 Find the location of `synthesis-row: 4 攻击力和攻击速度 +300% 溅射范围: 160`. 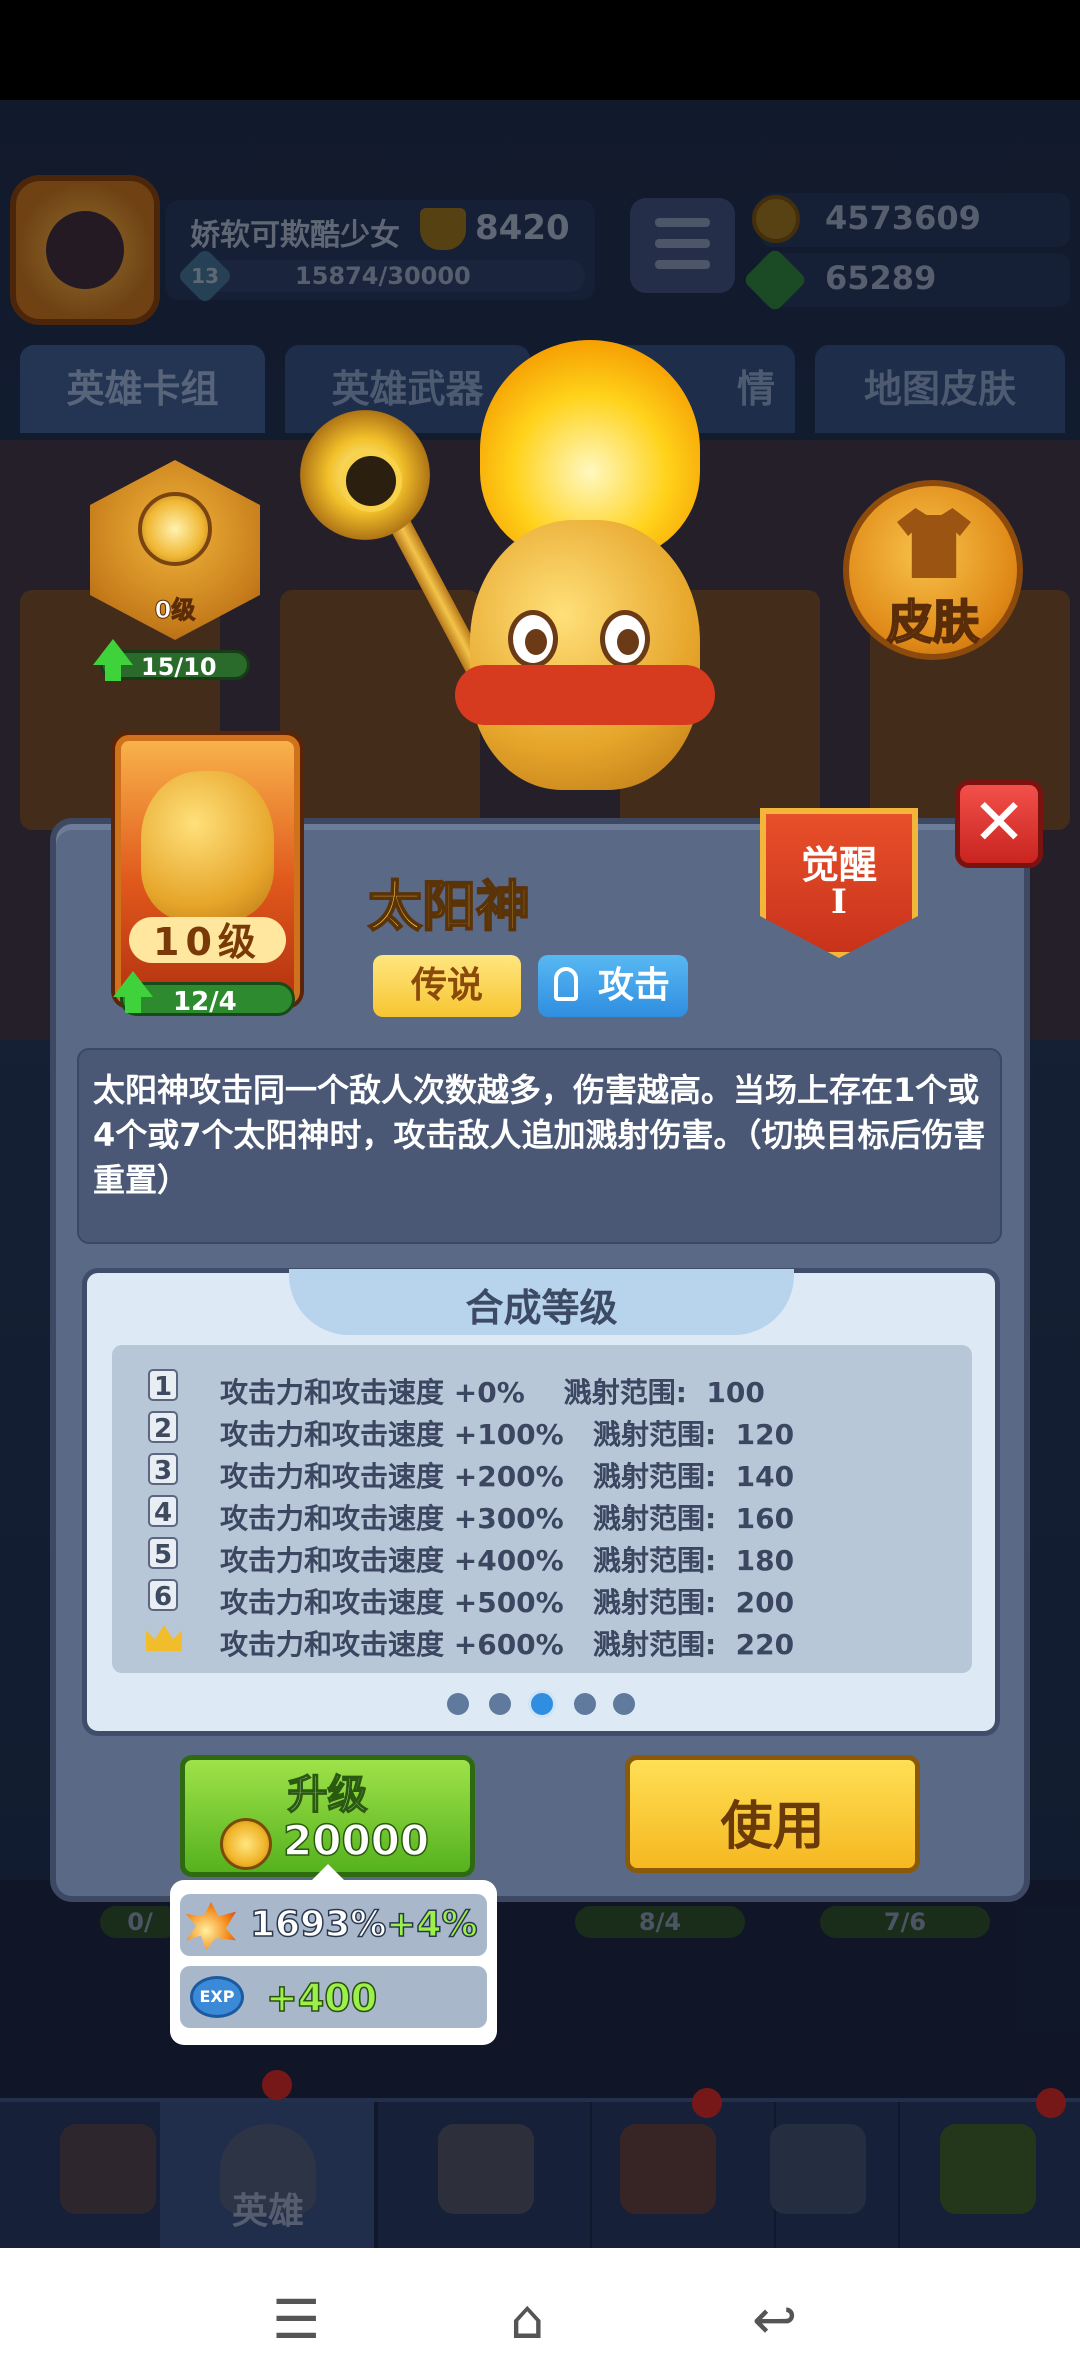

synthesis-row: 4 攻击力和攻击速度 +300% 溅射范围: 160 is located at coordinates (542, 1514).